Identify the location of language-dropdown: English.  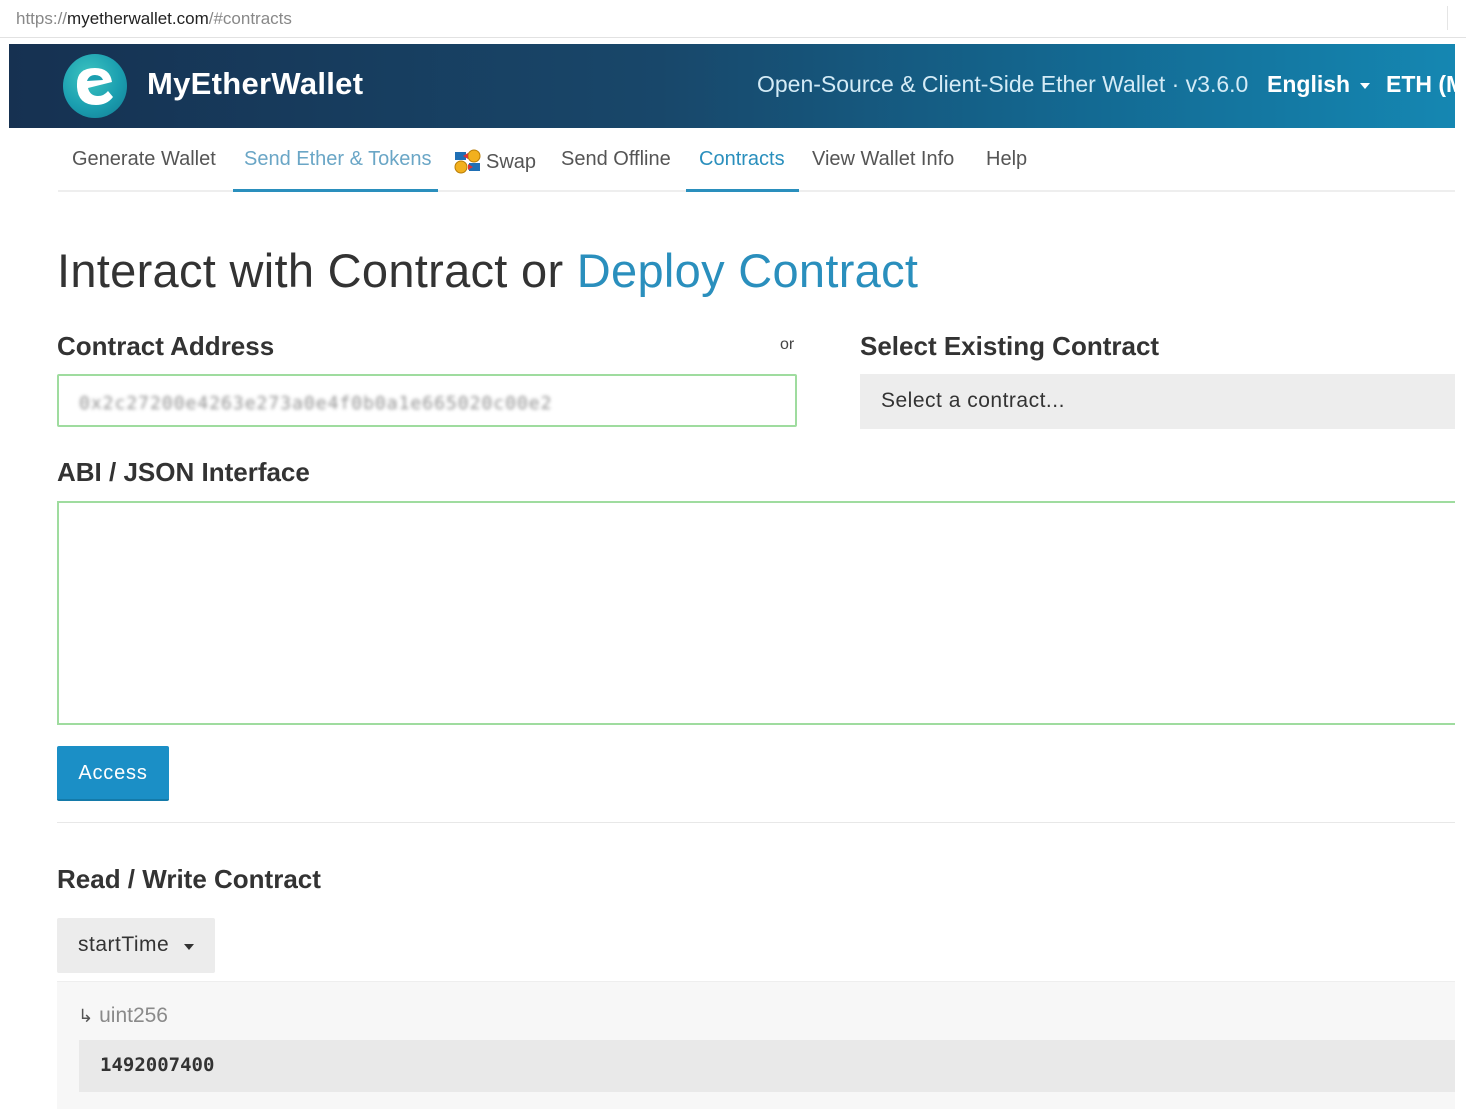
(1319, 84).